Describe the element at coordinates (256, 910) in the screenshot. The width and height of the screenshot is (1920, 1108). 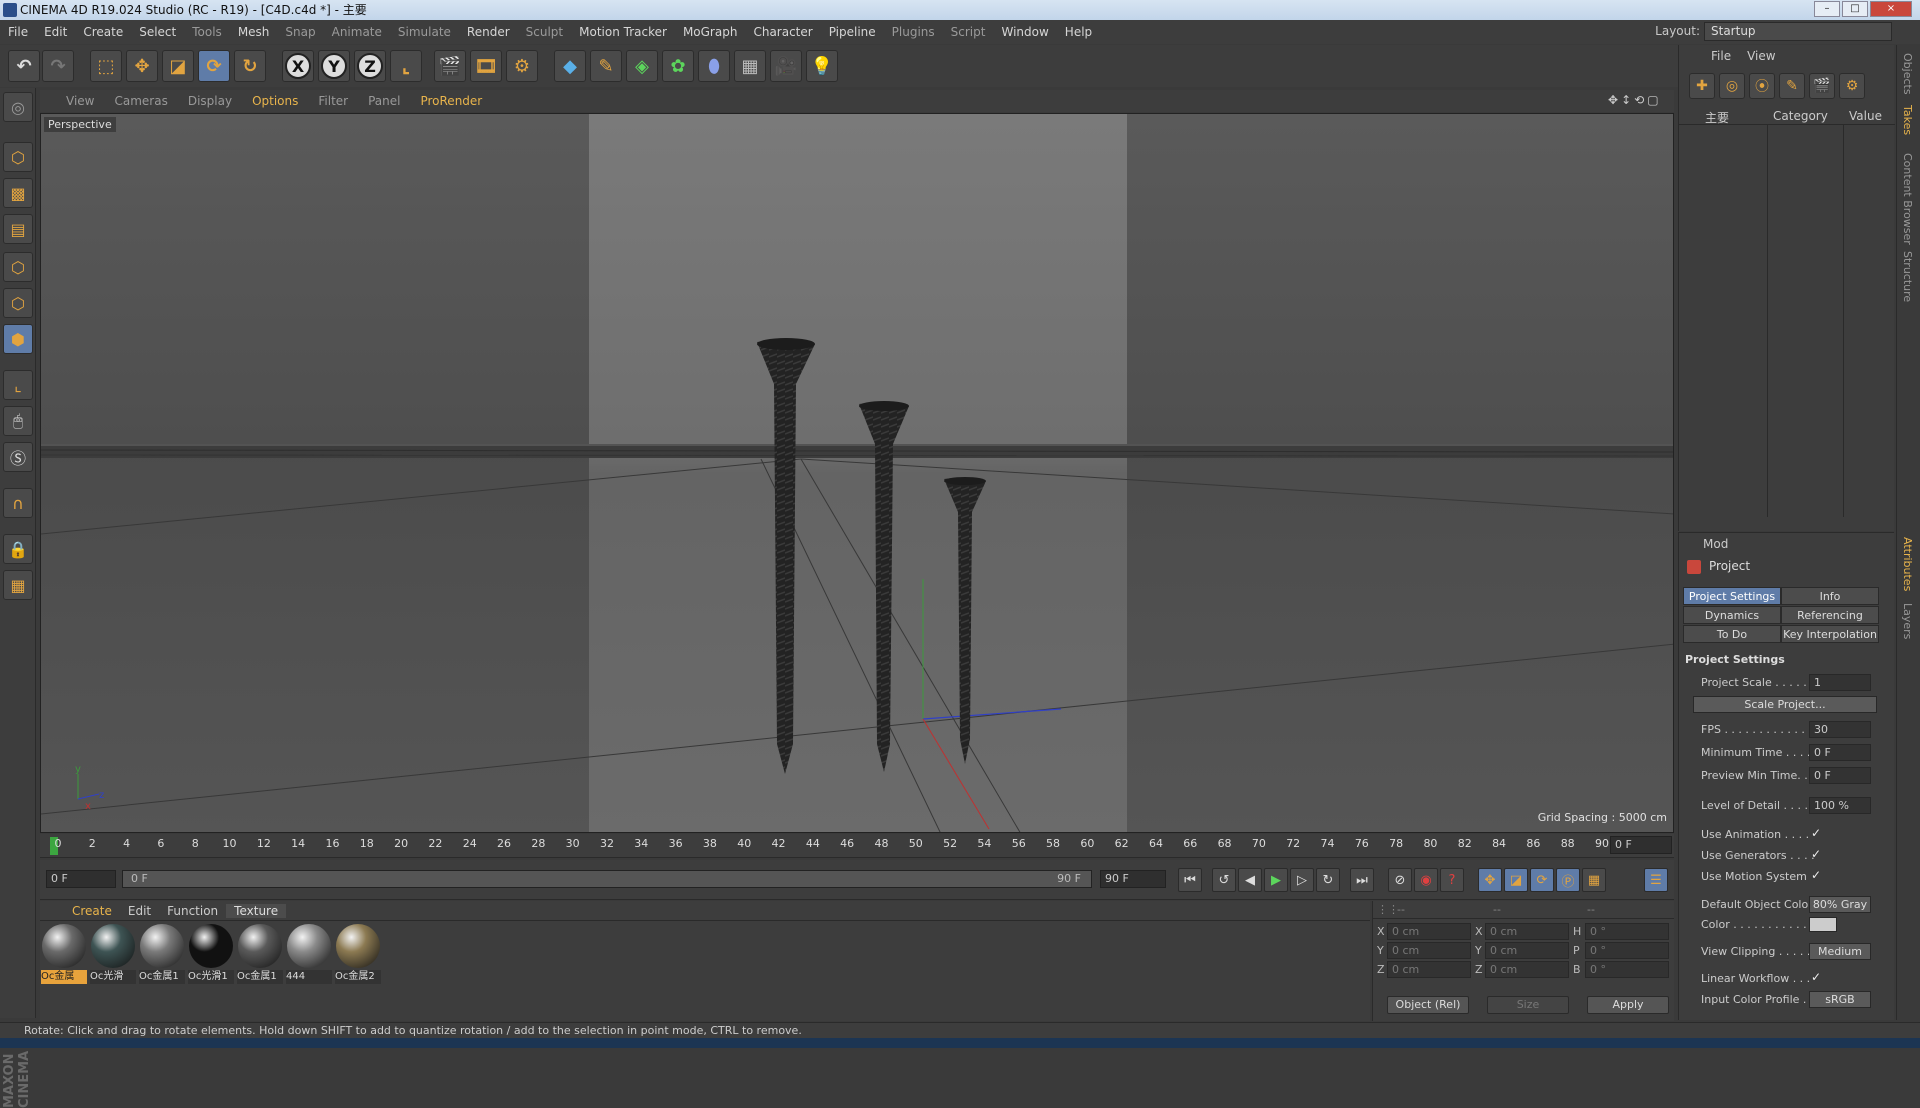
I see `material-menu-texture: Texture` at that location.